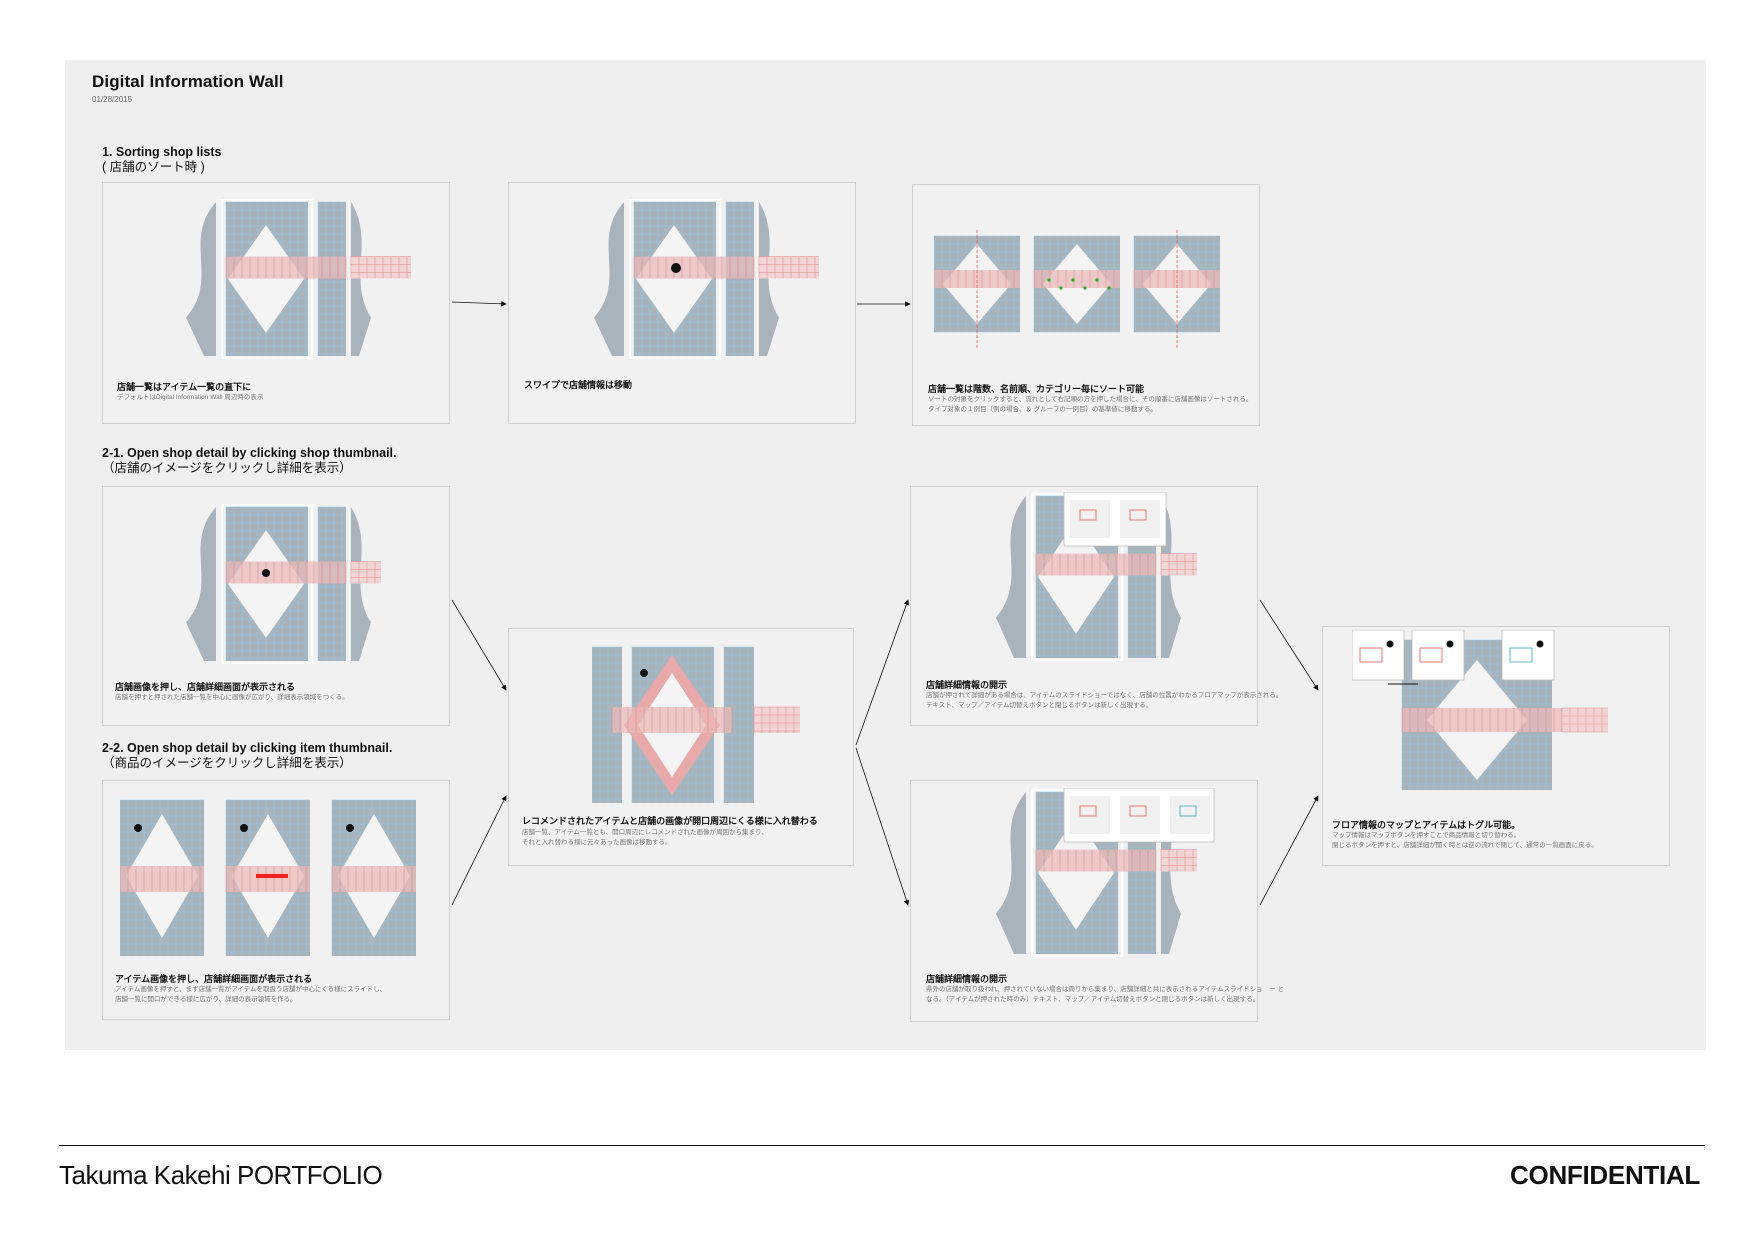 The width and height of the screenshot is (1754, 1240). What do you see at coordinates (1289, 850) in the screenshot?
I see `arrow-items-to-toggle` at bounding box center [1289, 850].